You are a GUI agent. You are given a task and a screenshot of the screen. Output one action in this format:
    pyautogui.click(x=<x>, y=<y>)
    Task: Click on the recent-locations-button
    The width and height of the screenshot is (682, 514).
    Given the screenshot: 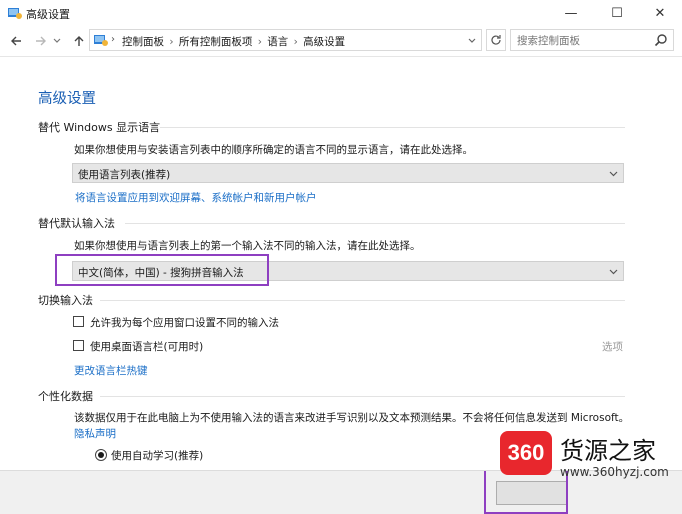 What is the action you would take?
    pyautogui.click(x=57, y=41)
    